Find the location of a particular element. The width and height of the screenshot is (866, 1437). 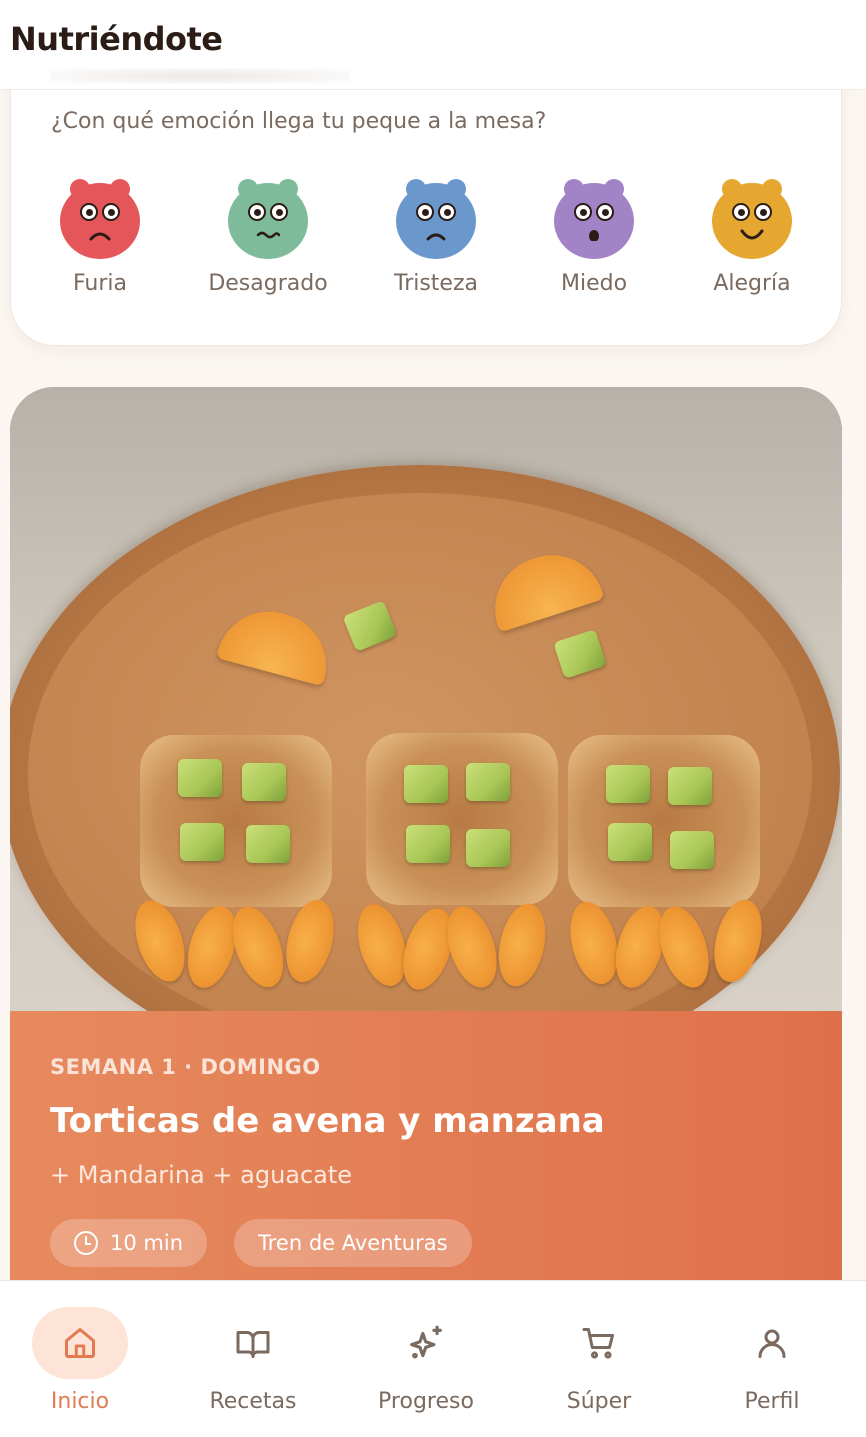

angry-face-icon is located at coordinates (100, 218).